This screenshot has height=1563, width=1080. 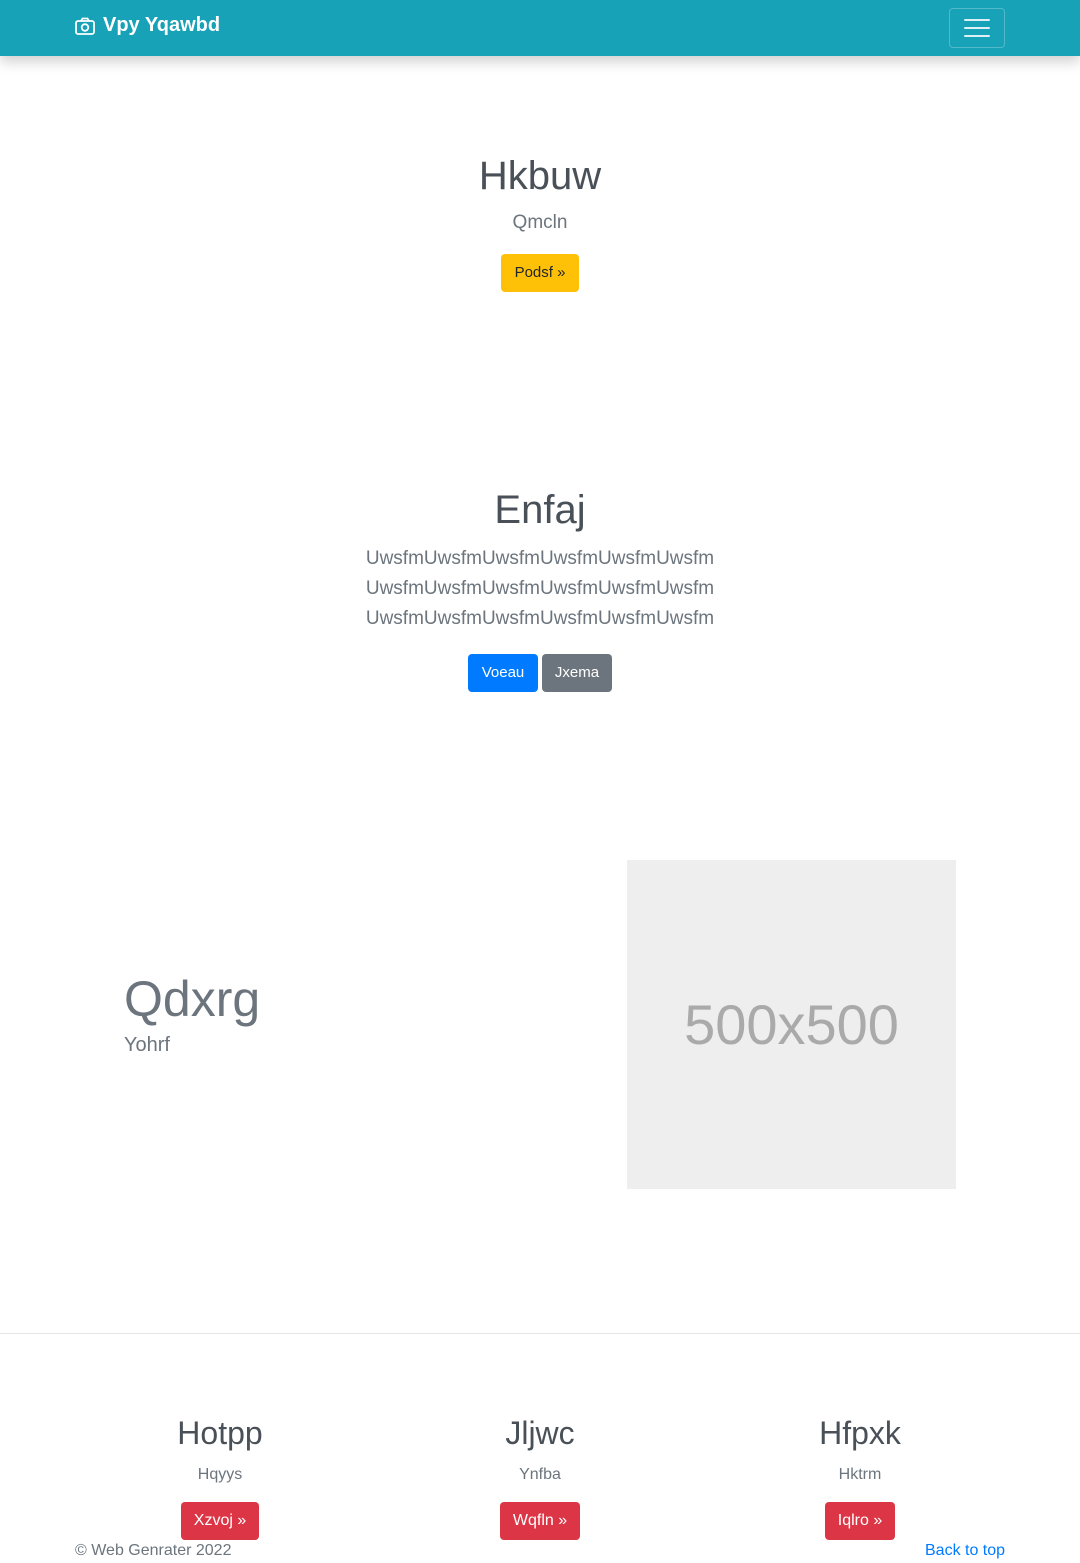 I want to click on column-button: Wqfln », so click(x=540, y=1521).